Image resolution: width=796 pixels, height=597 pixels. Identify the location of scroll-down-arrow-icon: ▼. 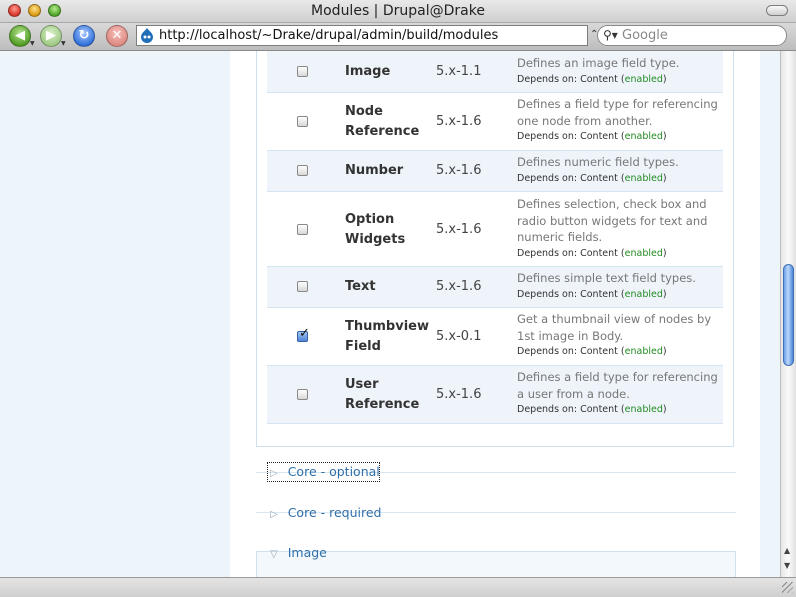
(787, 565).